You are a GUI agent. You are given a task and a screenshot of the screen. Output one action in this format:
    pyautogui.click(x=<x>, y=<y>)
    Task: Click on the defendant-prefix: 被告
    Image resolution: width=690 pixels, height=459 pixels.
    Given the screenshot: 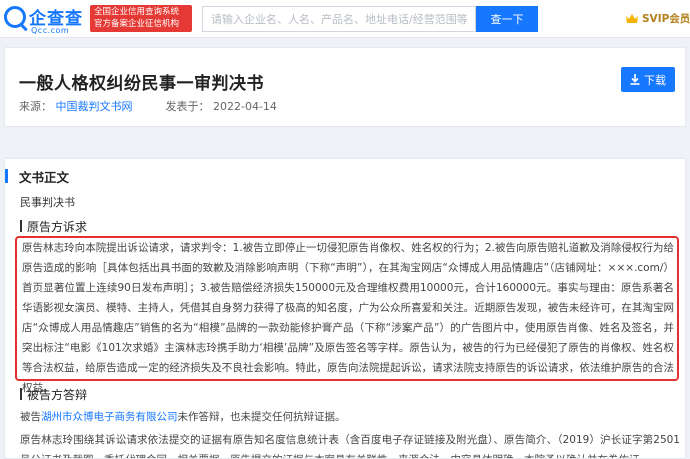 What is the action you would take?
    pyautogui.click(x=30, y=417)
    